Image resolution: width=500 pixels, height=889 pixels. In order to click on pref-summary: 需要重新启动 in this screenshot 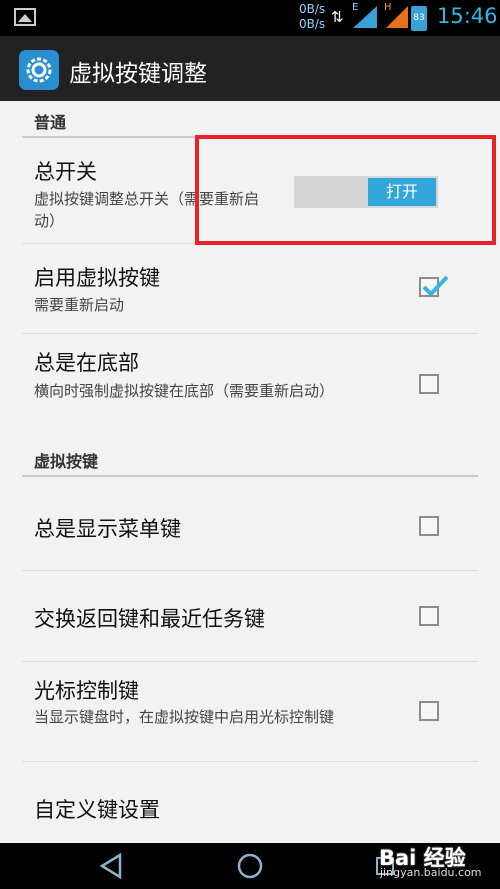, I will do `click(79, 305)`.